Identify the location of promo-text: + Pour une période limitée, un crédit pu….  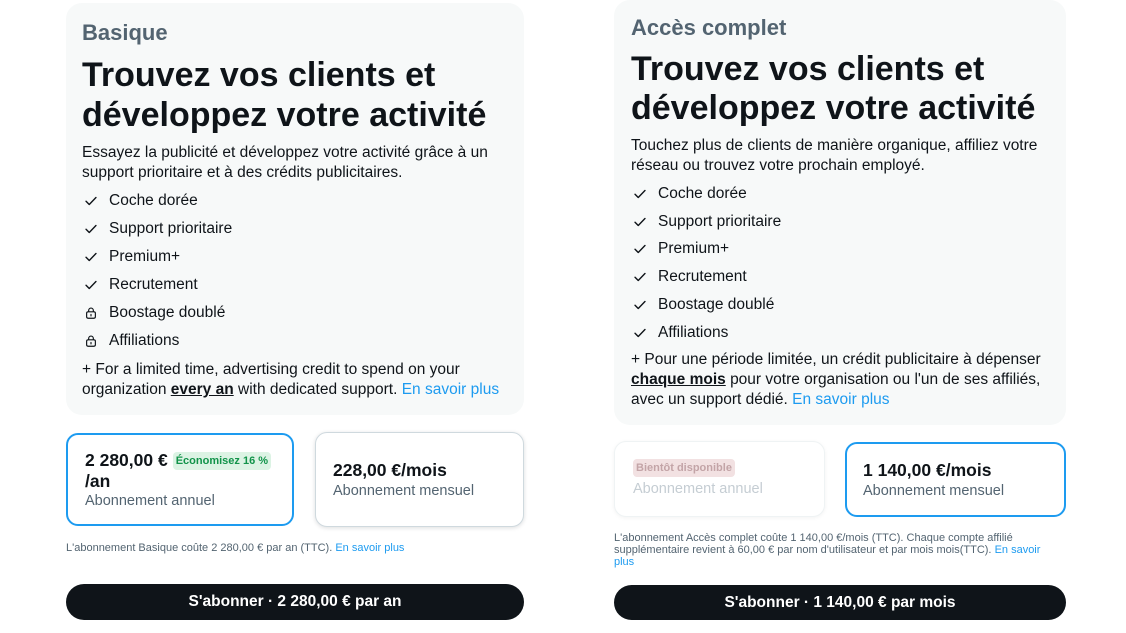
(836, 359).